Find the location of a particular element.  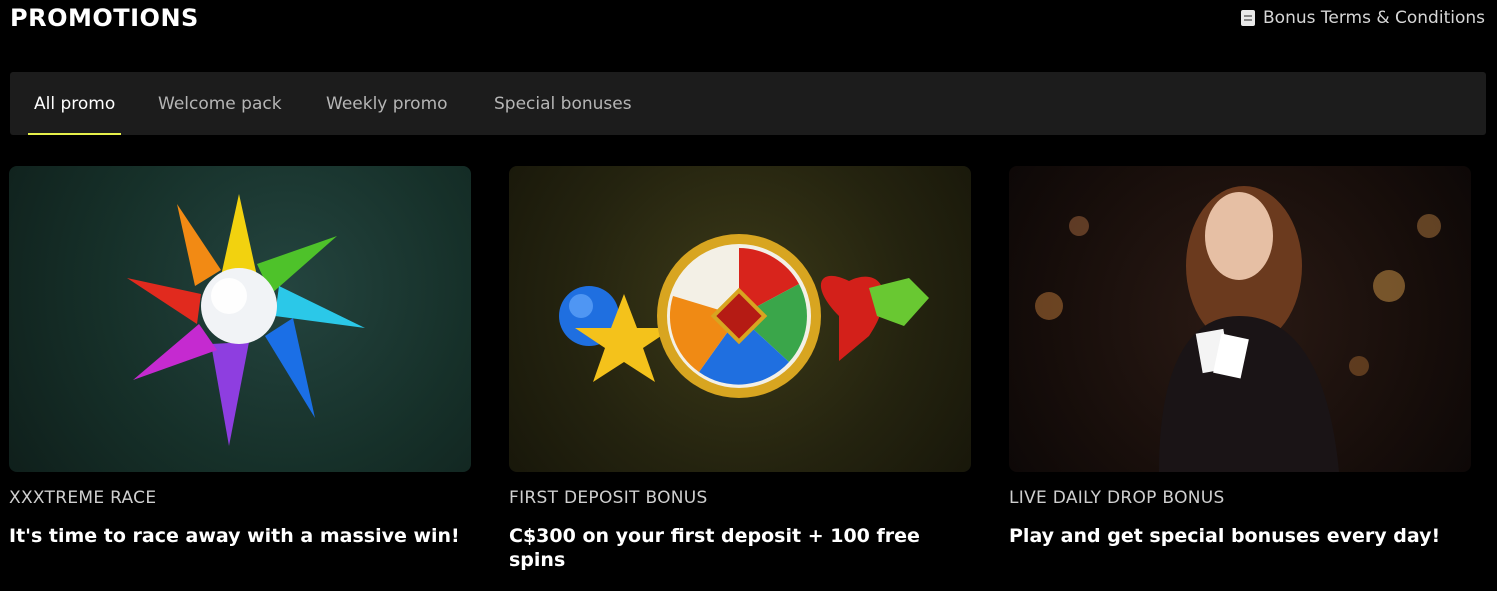

card-category: FIRST DEPOSIT BONUS is located at coordinates (608, 498).